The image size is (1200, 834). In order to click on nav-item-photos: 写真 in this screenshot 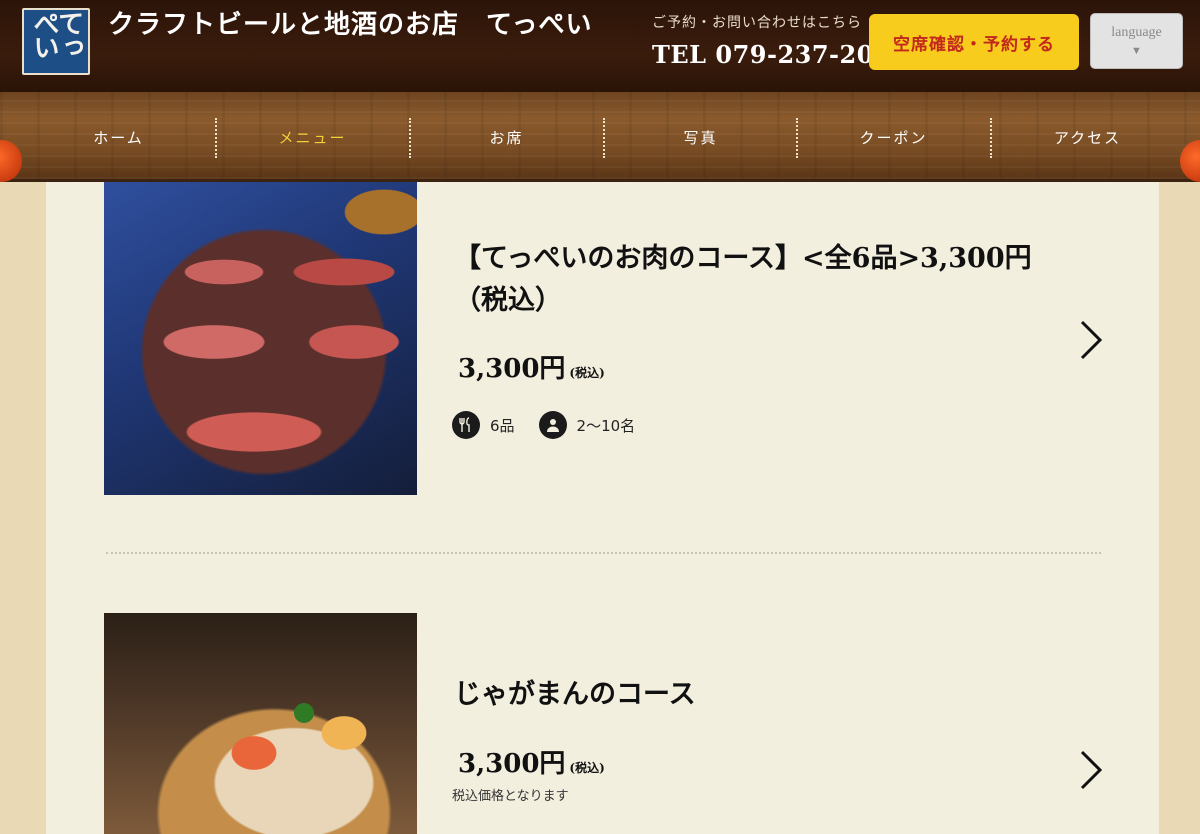, I will do `click(700, 137)`.